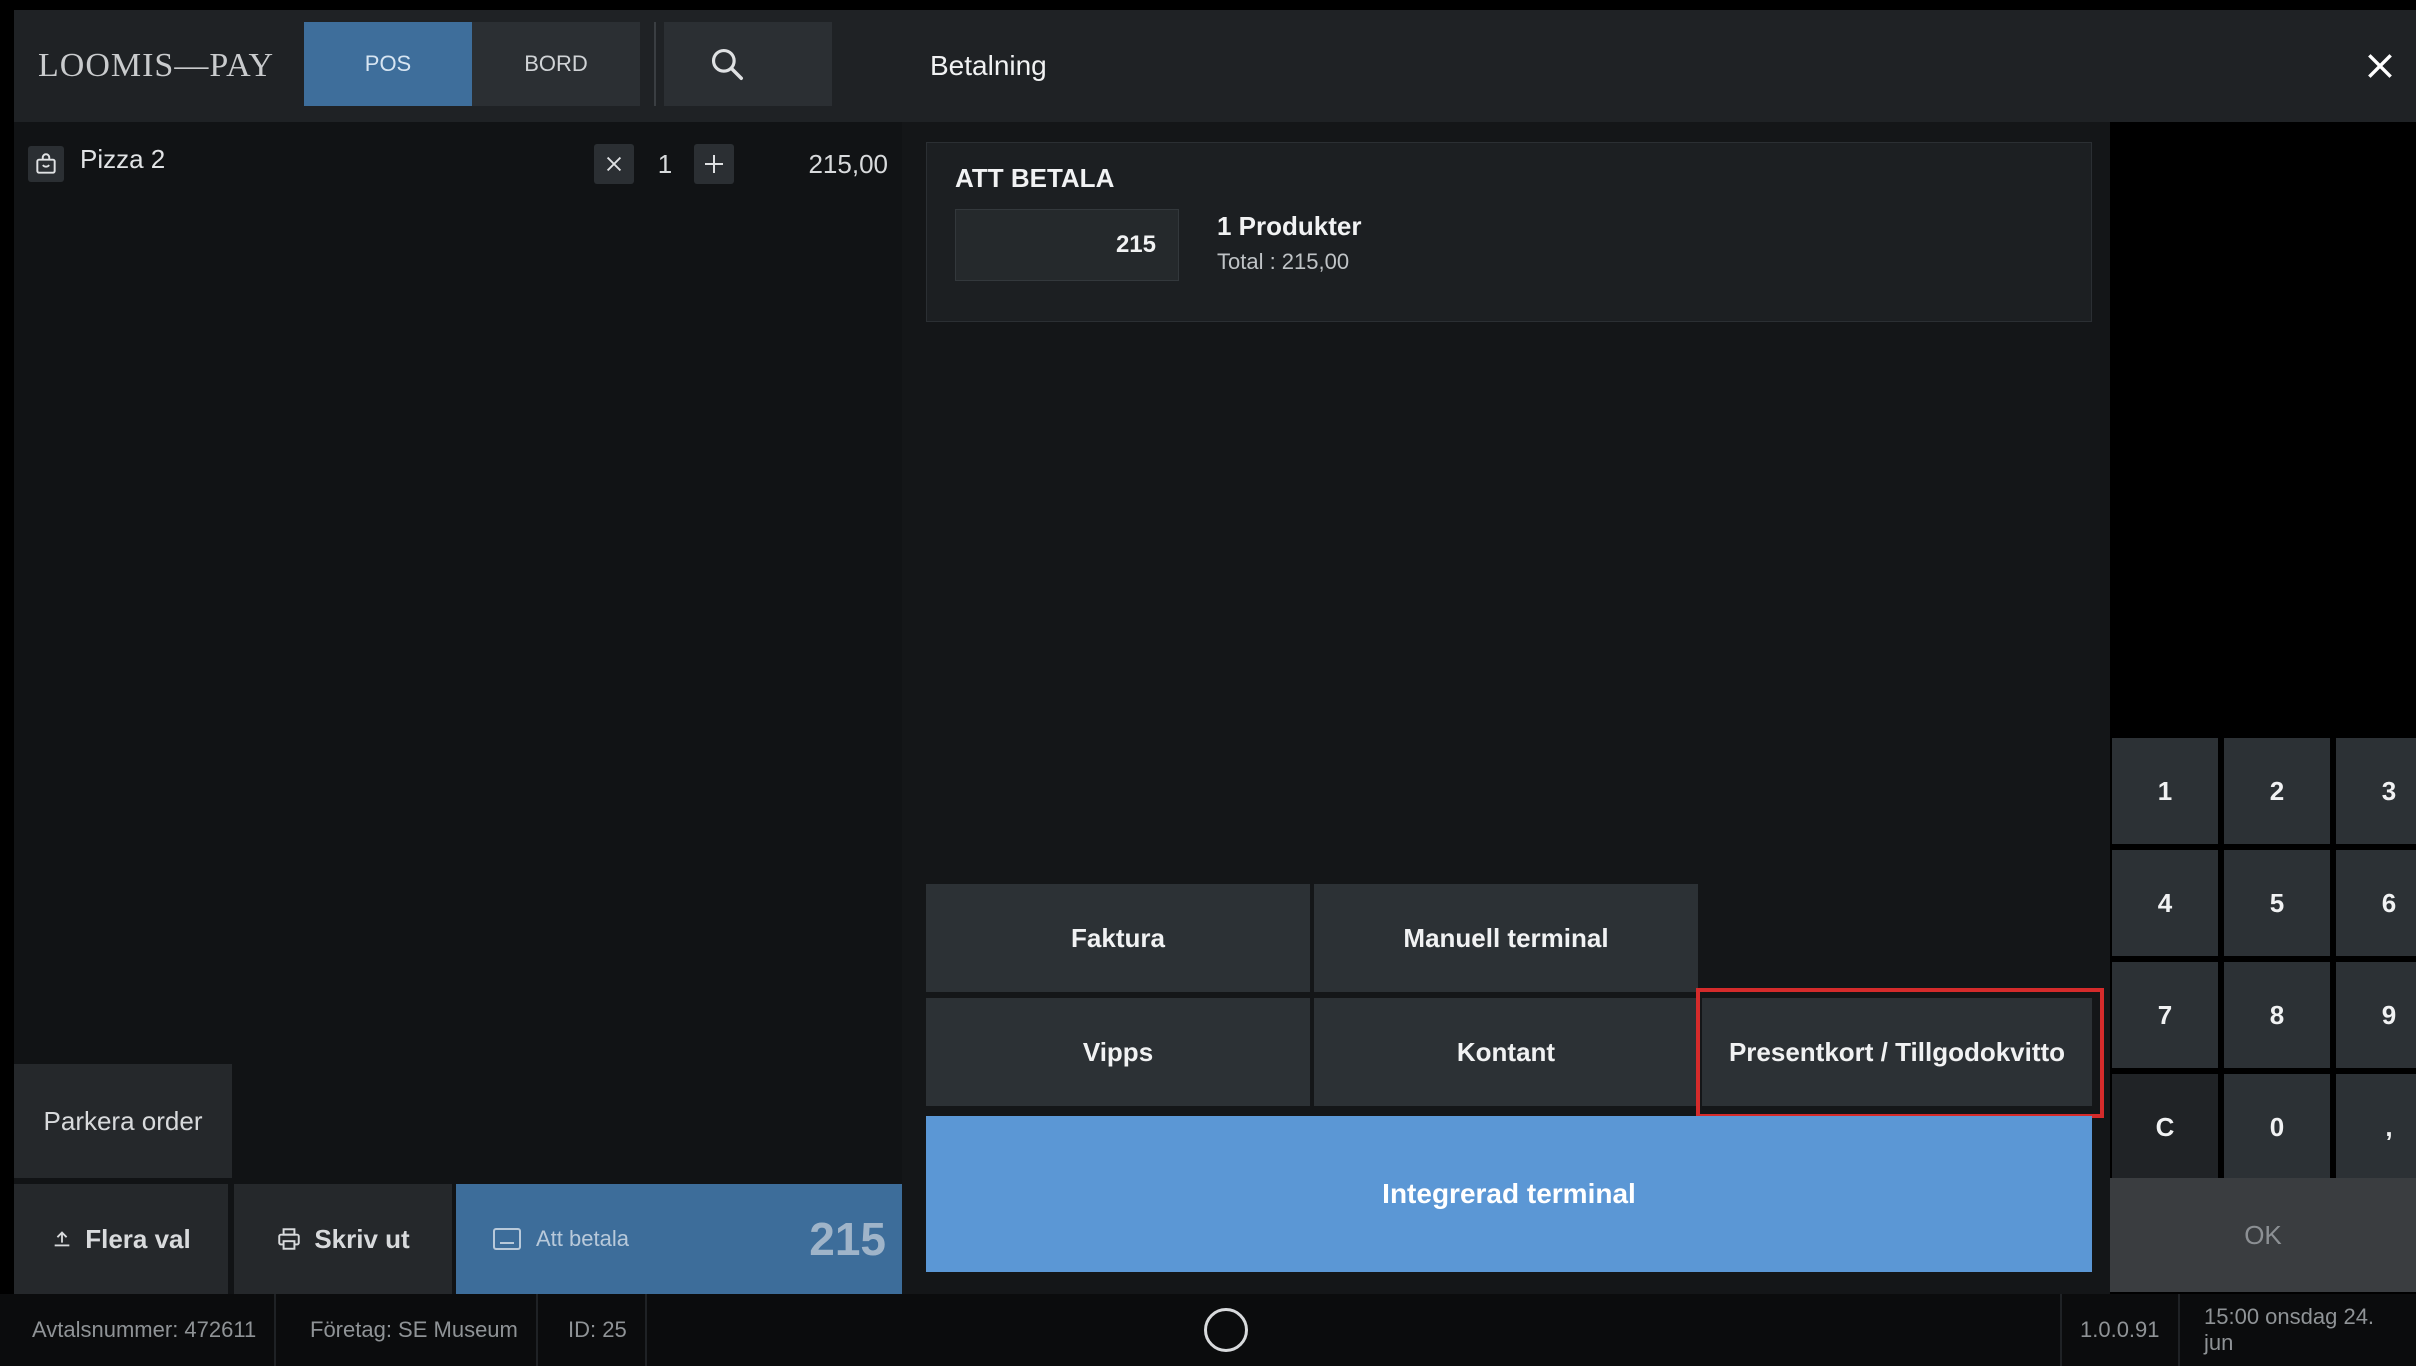  I want to click on keypad: 1 2 3 4 5 6 7 8 9 C 0 , OK, so click(2263, 708).